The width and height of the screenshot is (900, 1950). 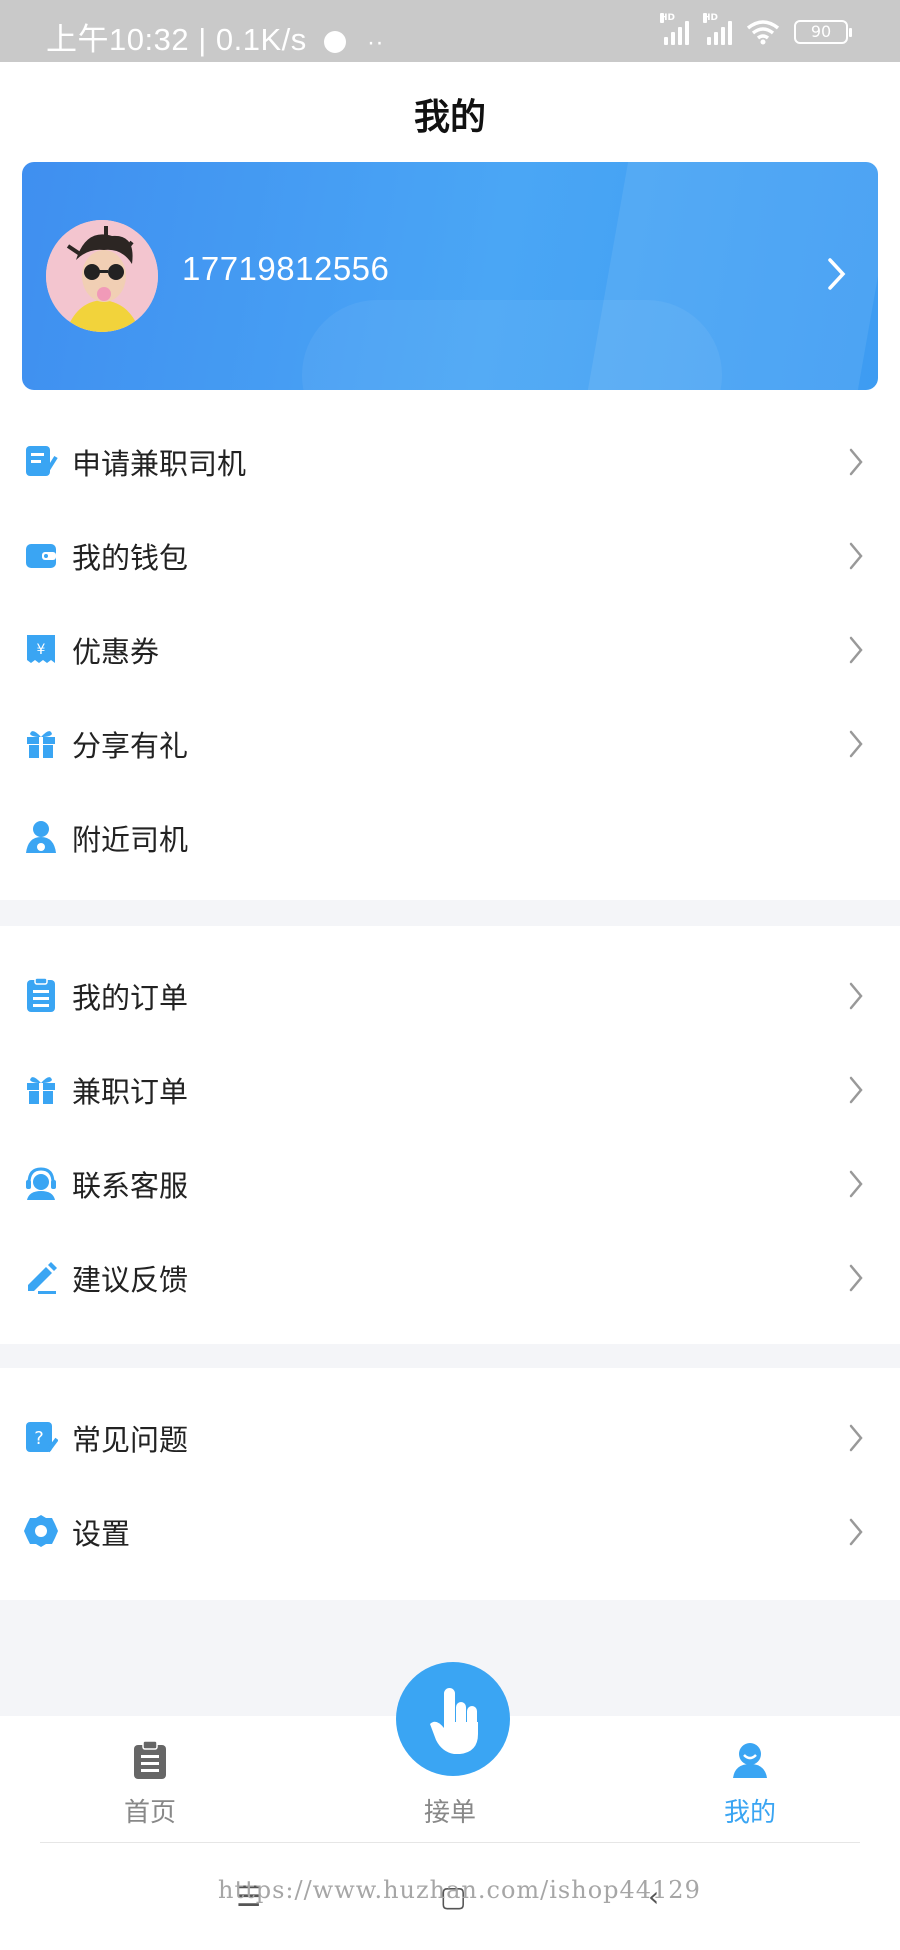 I want to click on hand-tap-icon, so click(x=454, y=1721).